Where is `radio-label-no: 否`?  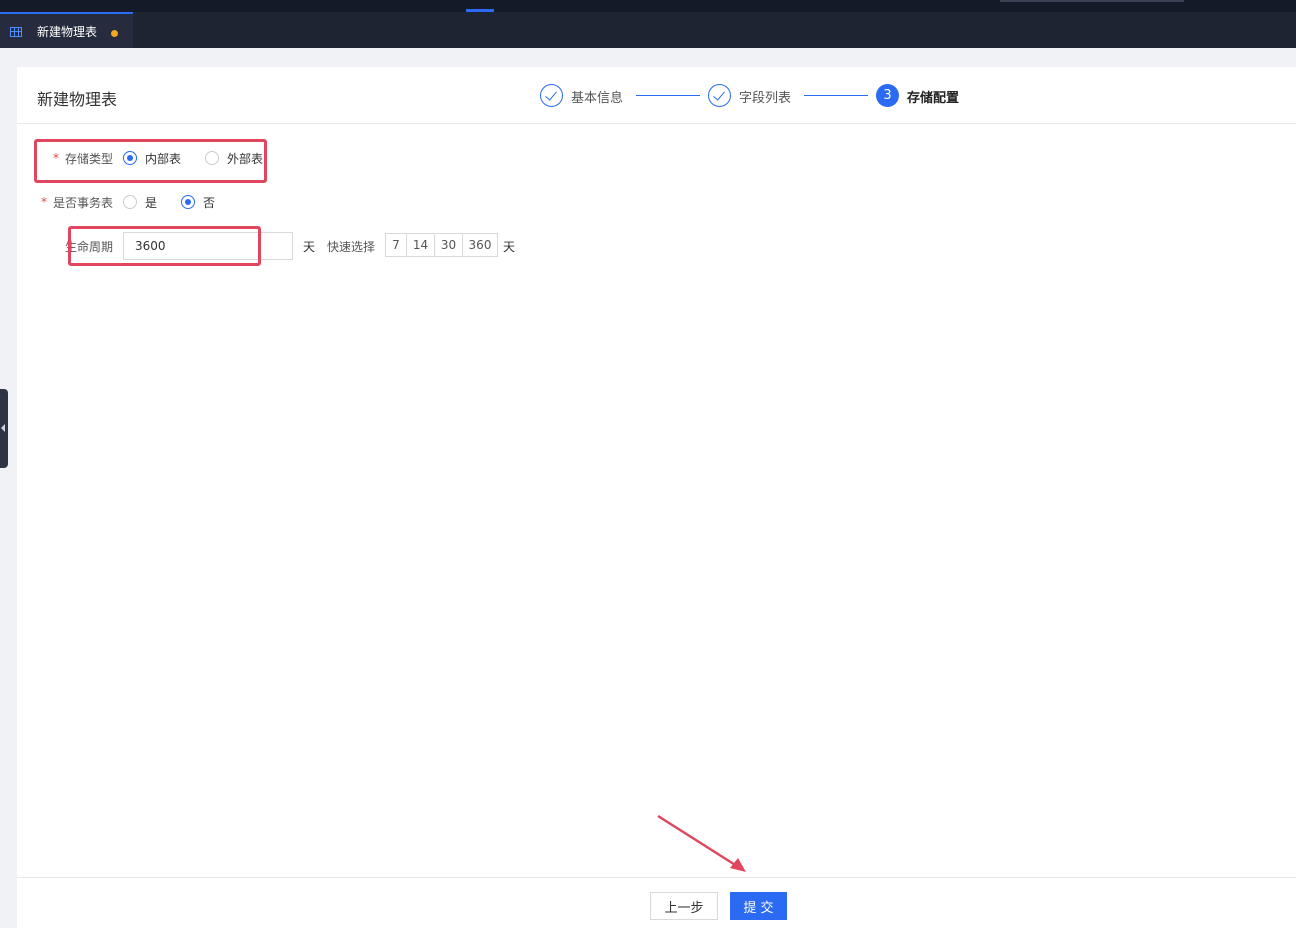 radio-label-no: 否 is located at coordinates (209, 202).